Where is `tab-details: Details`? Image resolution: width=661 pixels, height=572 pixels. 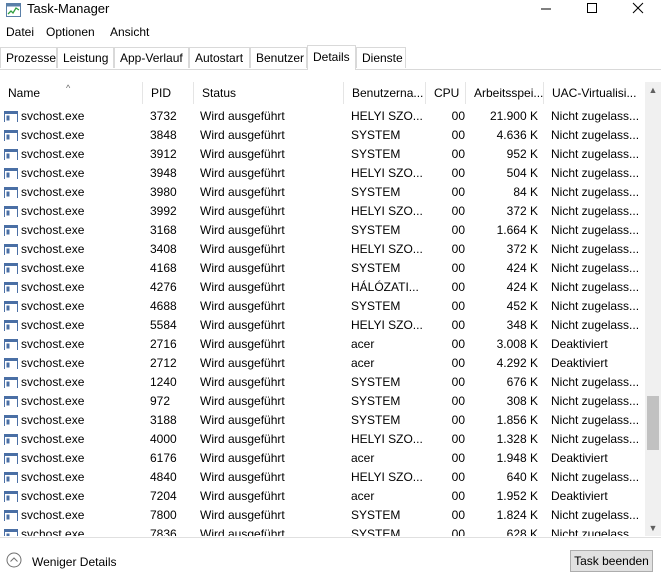
tab-details: Details is located at coordinates (331, 57).